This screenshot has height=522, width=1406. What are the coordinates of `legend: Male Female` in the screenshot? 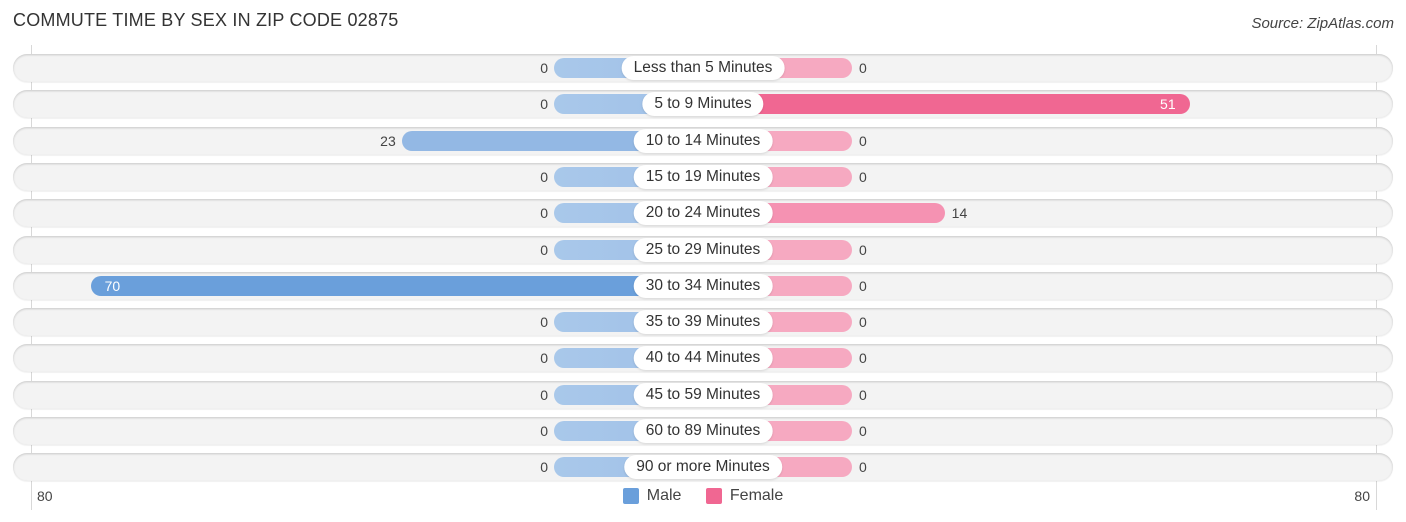 It's located at (703, 498).